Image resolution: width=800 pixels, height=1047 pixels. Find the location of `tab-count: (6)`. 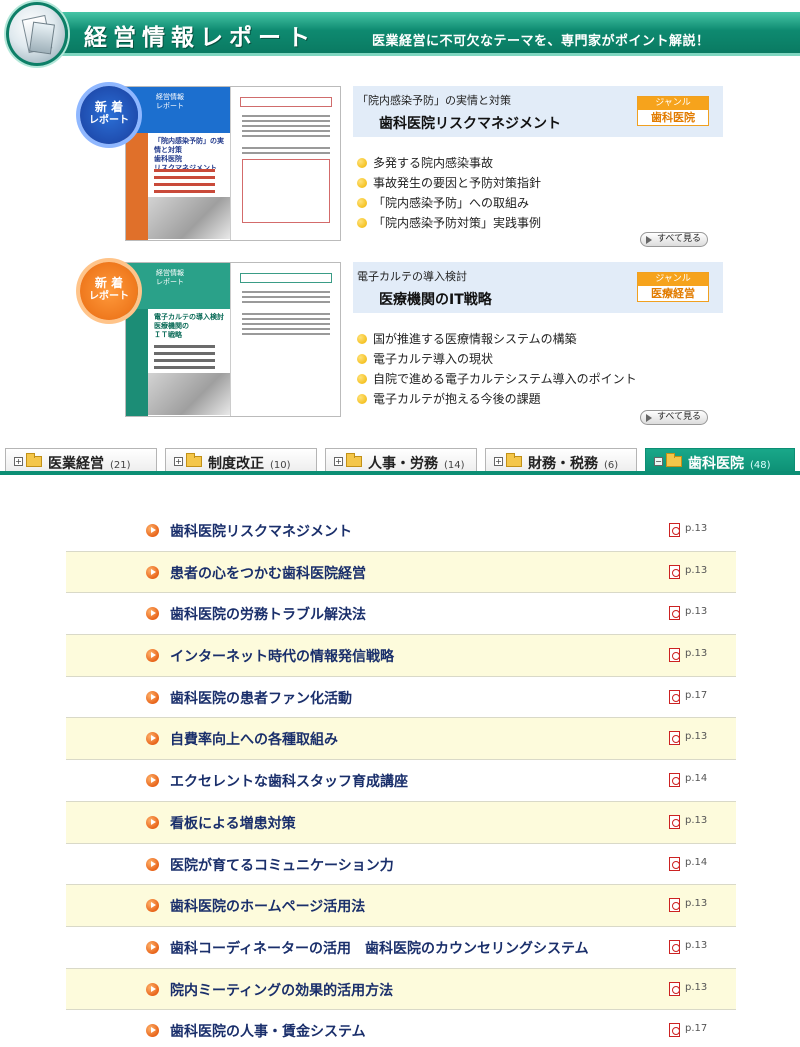

tab-count: (6) is located at coordinates (611, 465).